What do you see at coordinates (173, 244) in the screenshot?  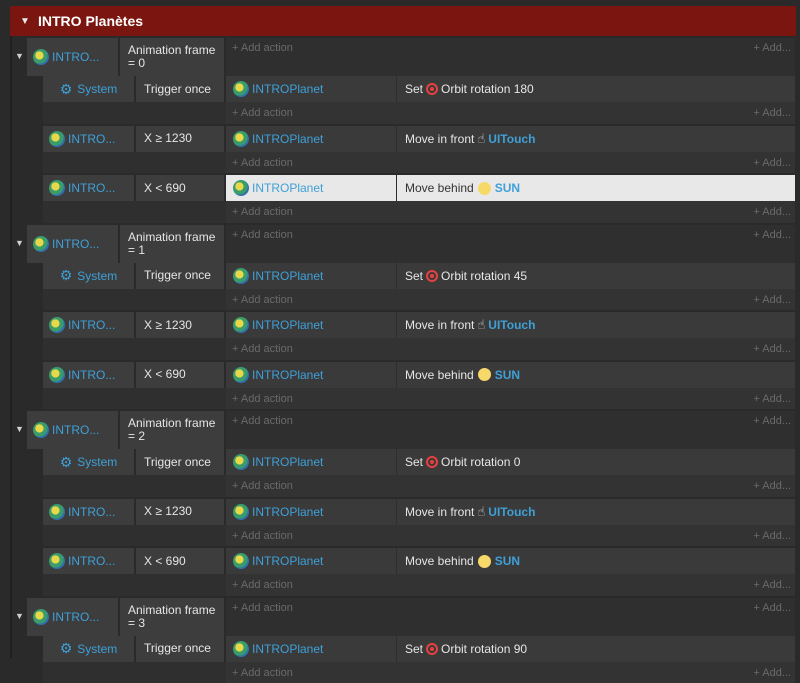 I see `condition-text: Animation frame = 1` at bounding box center [173, 244].